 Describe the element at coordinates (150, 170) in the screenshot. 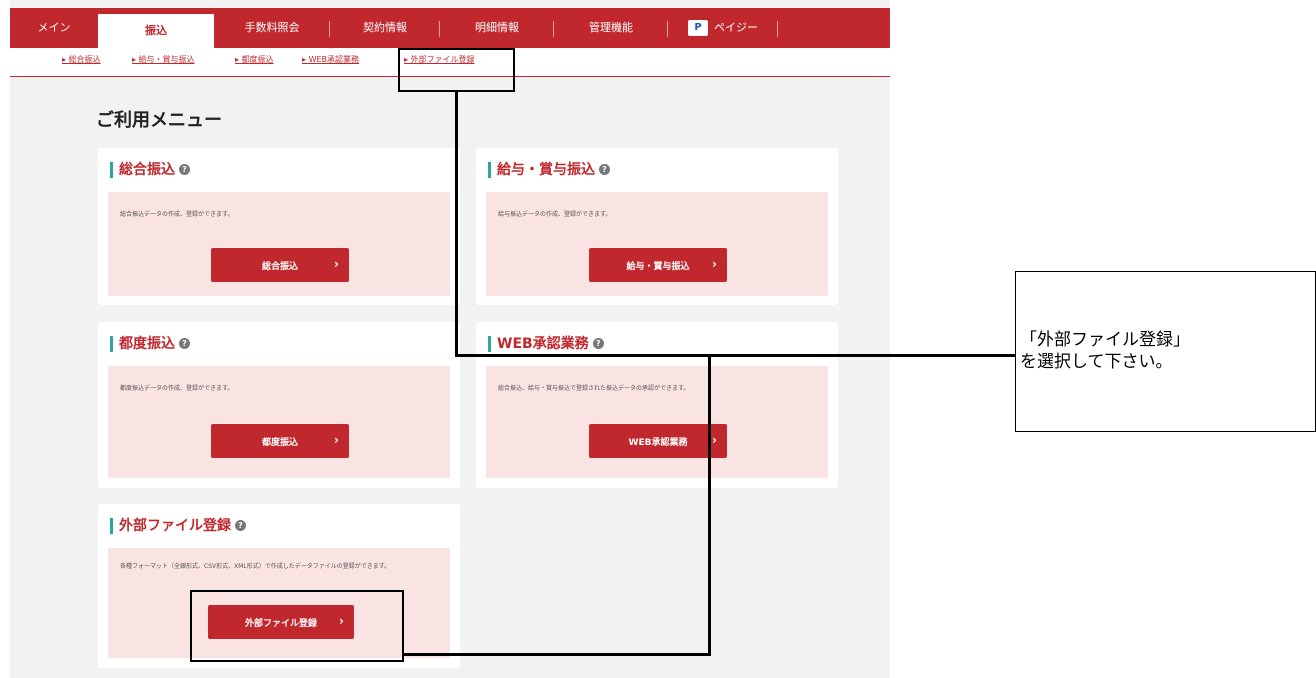

I see `card-title: 総合振込?` at that location.